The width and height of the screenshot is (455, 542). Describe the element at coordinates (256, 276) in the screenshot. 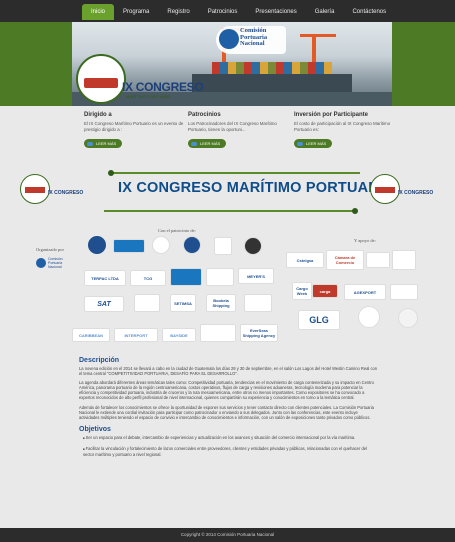

I see `sponsor-logo-meyers: MEYER'S` at that location.